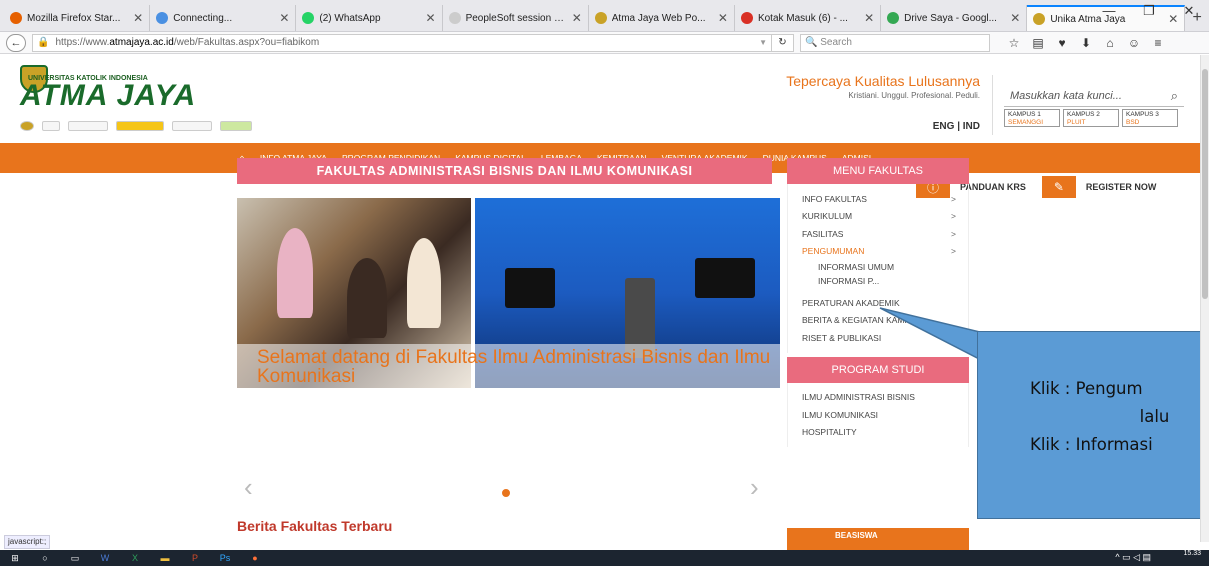 The height and width of the screenshot is (566, 1209). I want to click on sidebar-item-label: FASILITAS, so click(823, 233).